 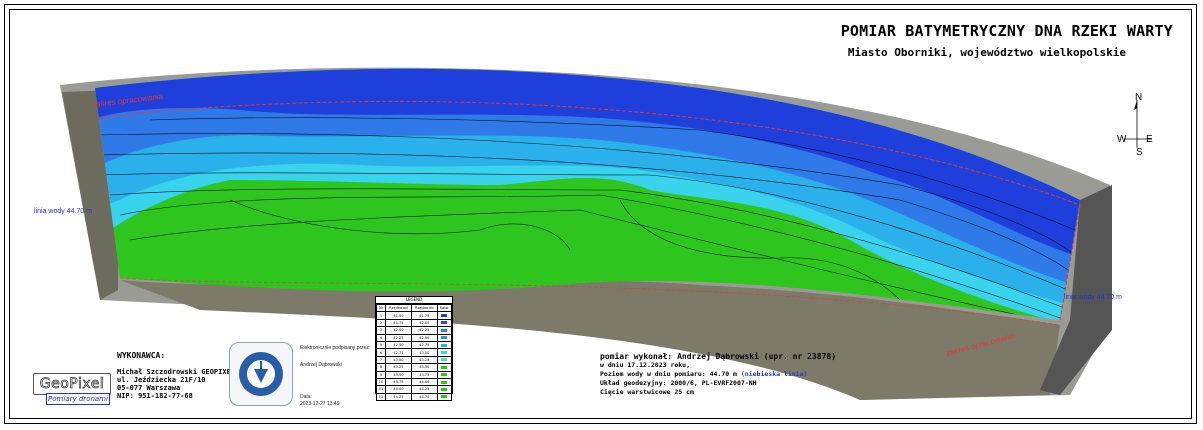 I want to click on water-line-label-right: linia wody 44.70 m, so click(x=1093, y=297).